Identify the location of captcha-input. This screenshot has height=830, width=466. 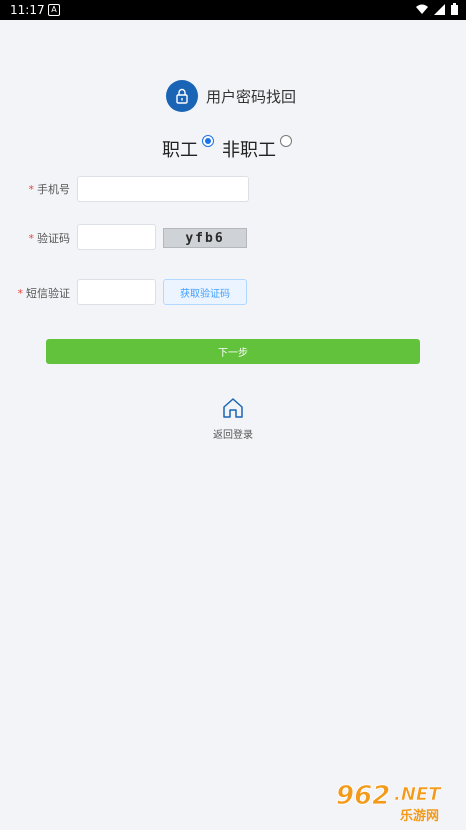
(116, 237).